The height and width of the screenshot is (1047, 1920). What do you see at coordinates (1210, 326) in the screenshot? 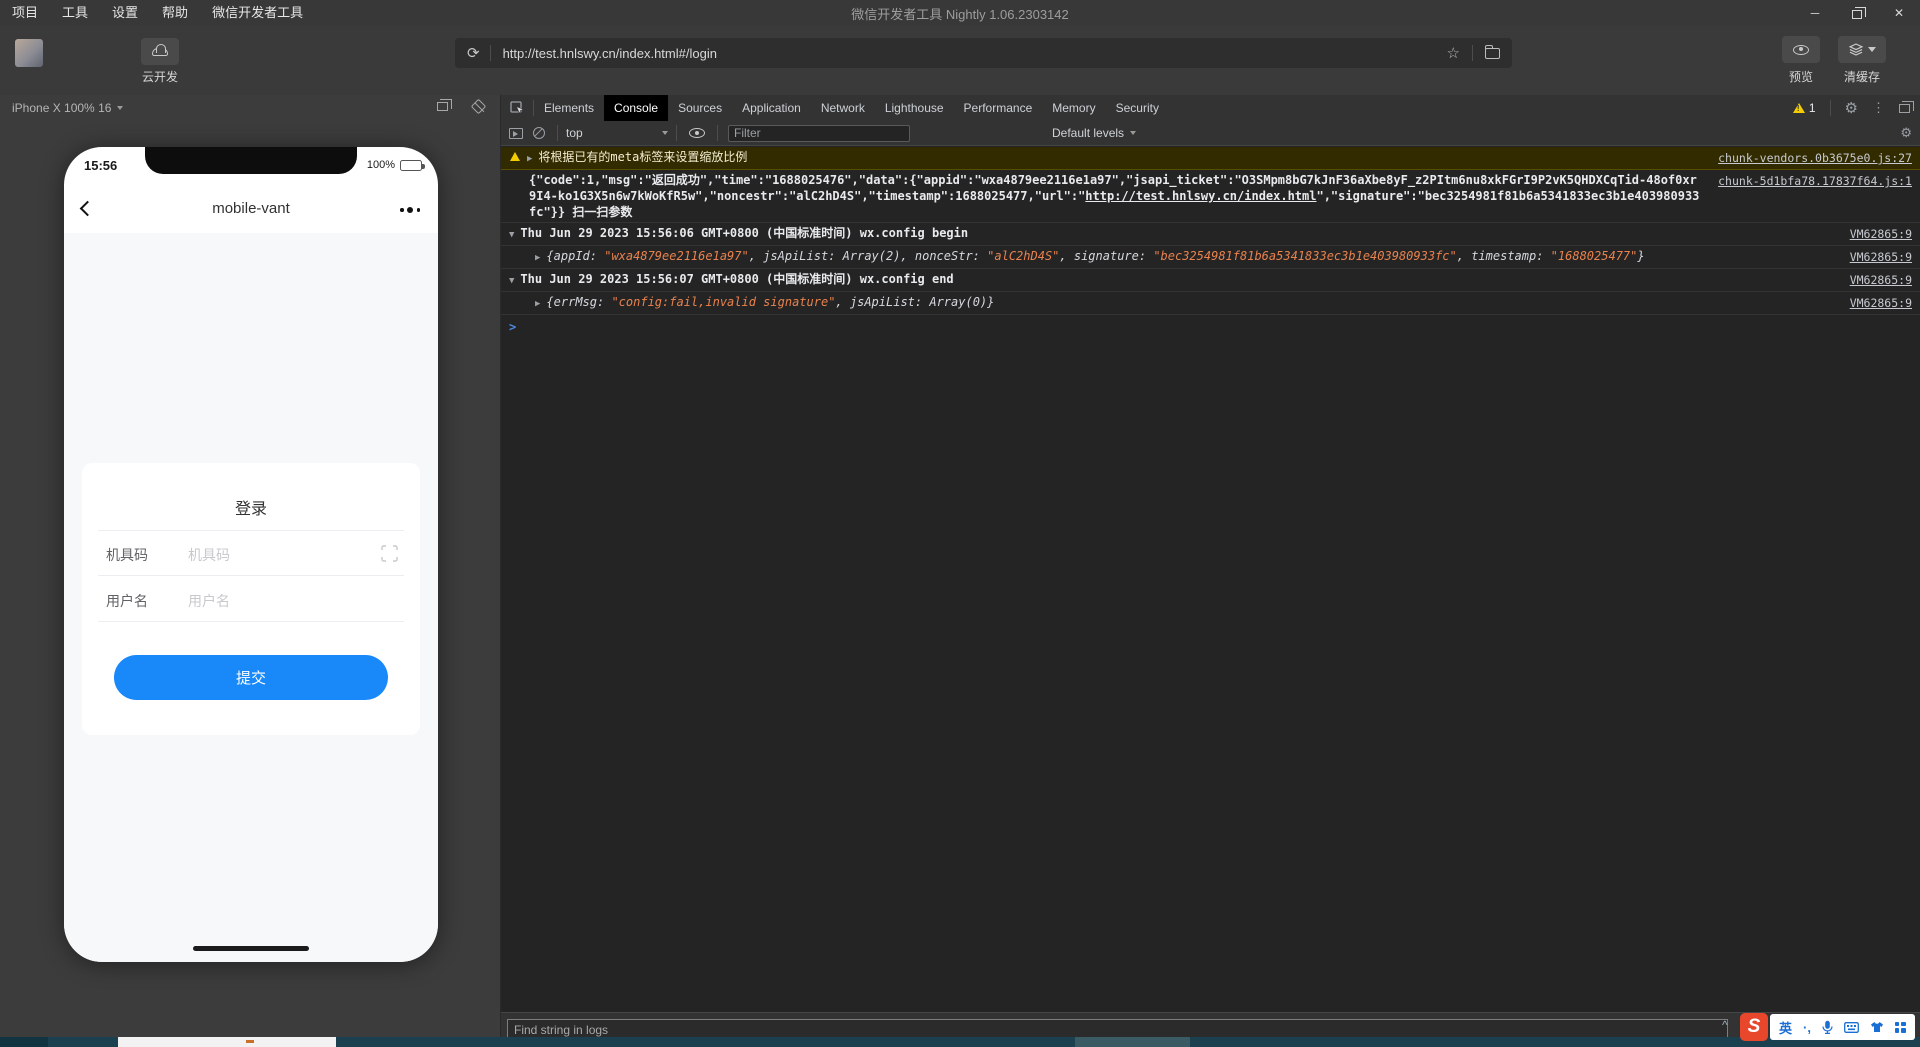
I see `console-row-prompt: >` at bounding box center [1210, 326].